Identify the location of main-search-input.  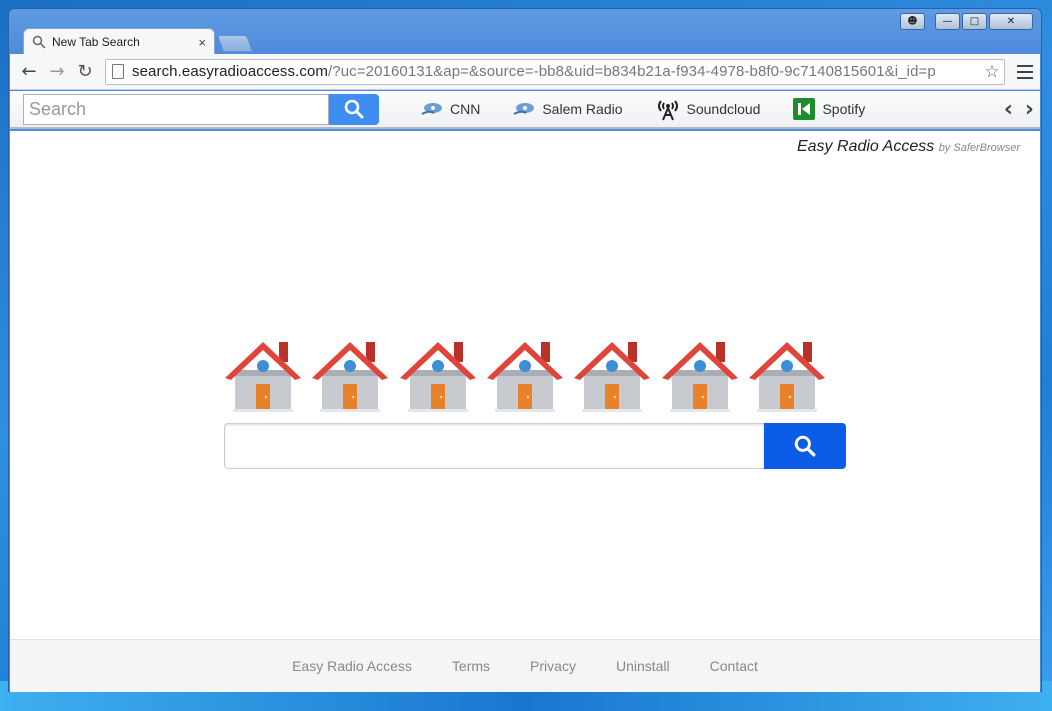
(494, 446).